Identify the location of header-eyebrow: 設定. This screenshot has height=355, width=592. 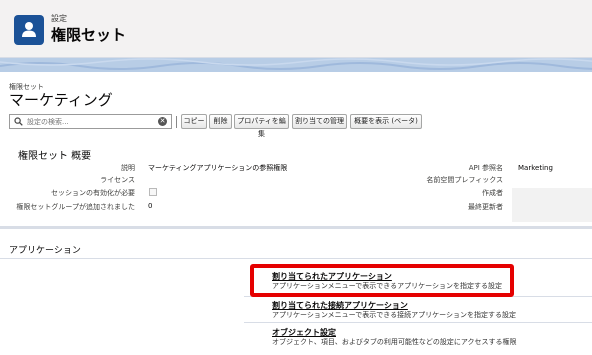
(59, 18).